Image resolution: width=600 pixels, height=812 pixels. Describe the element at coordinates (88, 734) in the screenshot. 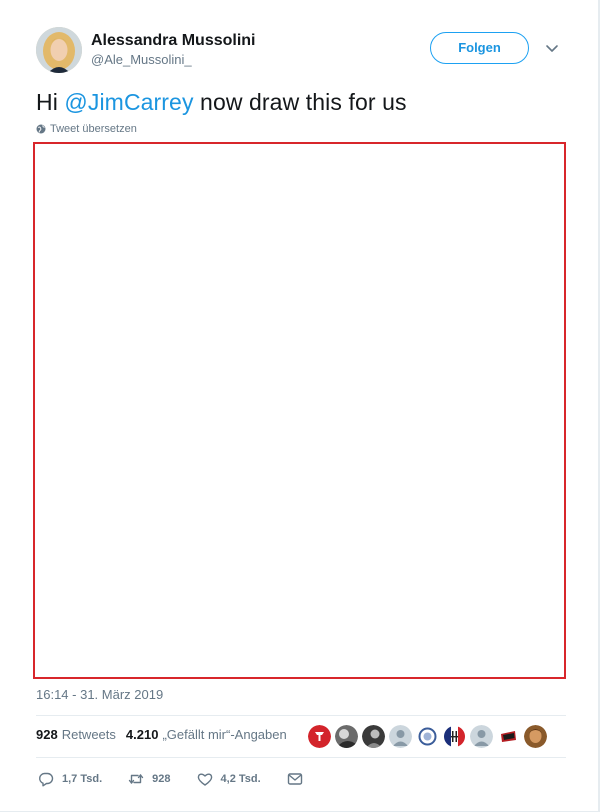

I see `retweets-label: Retweets` at that location.